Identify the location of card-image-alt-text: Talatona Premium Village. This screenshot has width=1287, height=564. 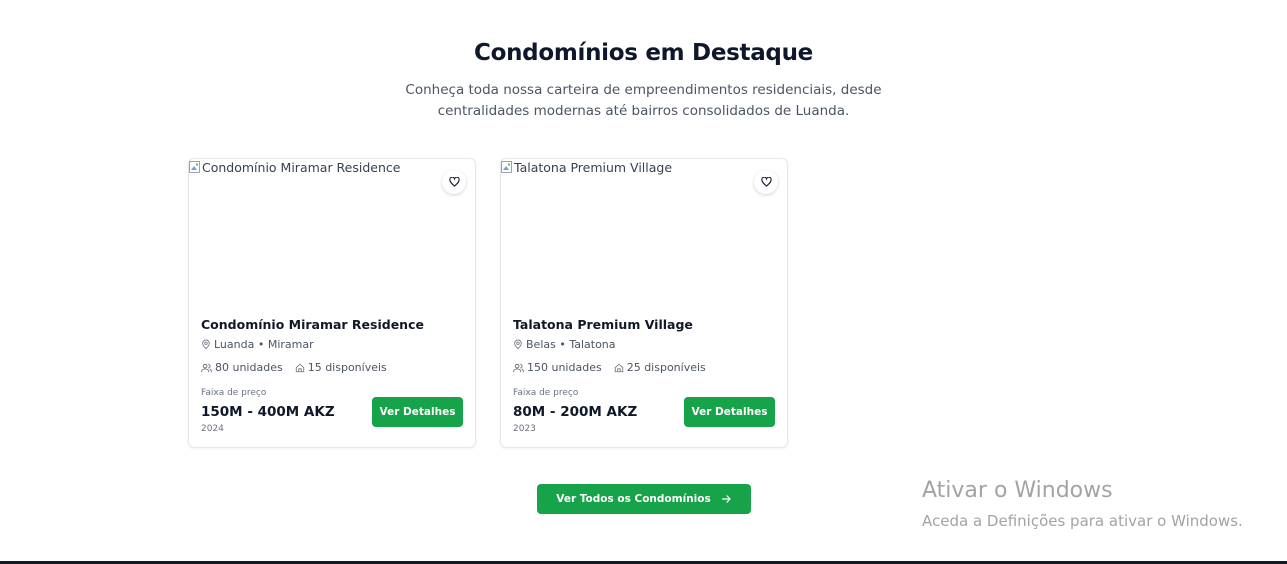
(593, 167).